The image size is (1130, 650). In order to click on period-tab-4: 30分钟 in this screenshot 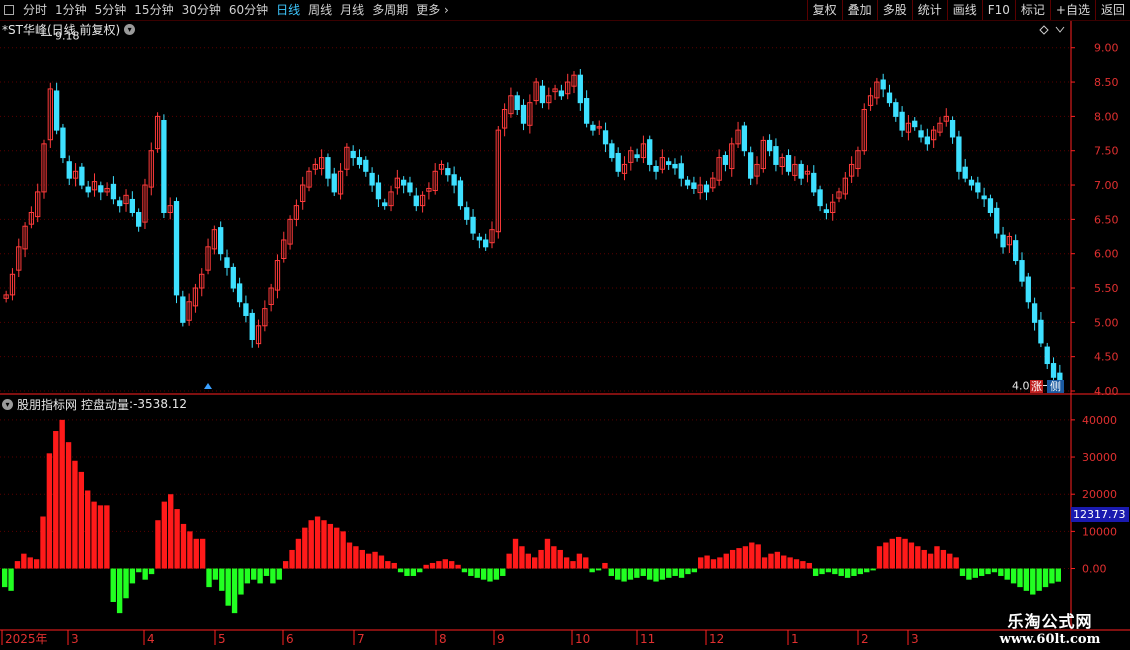, I will do `click(201, 10)`.